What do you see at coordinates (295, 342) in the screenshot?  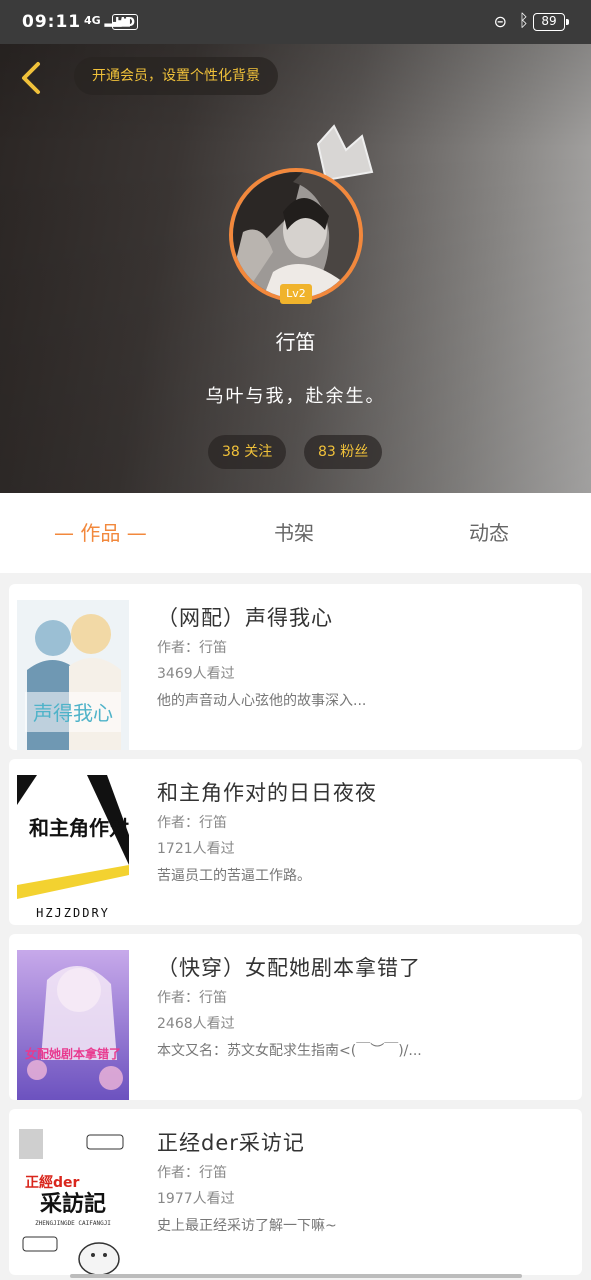 I see `username: 行笛` at bounding box center [295, 342].